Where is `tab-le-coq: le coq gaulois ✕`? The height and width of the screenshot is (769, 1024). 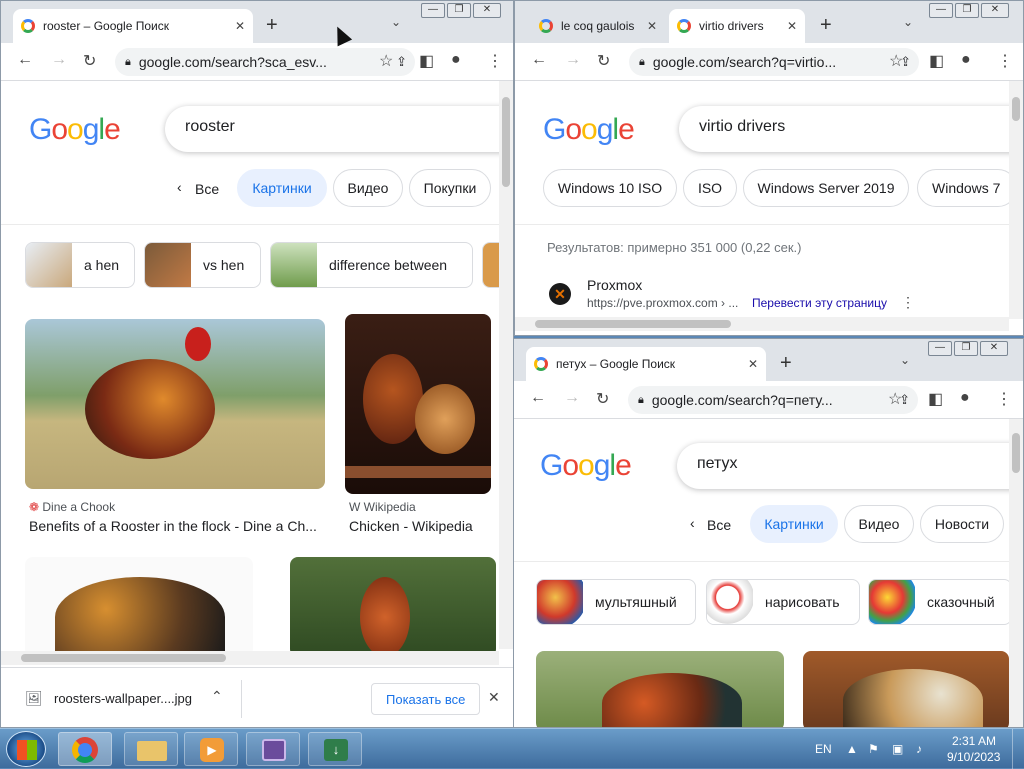
tab-le-coq: le coq gaulois ✕ is located at coordinates (598, 26).